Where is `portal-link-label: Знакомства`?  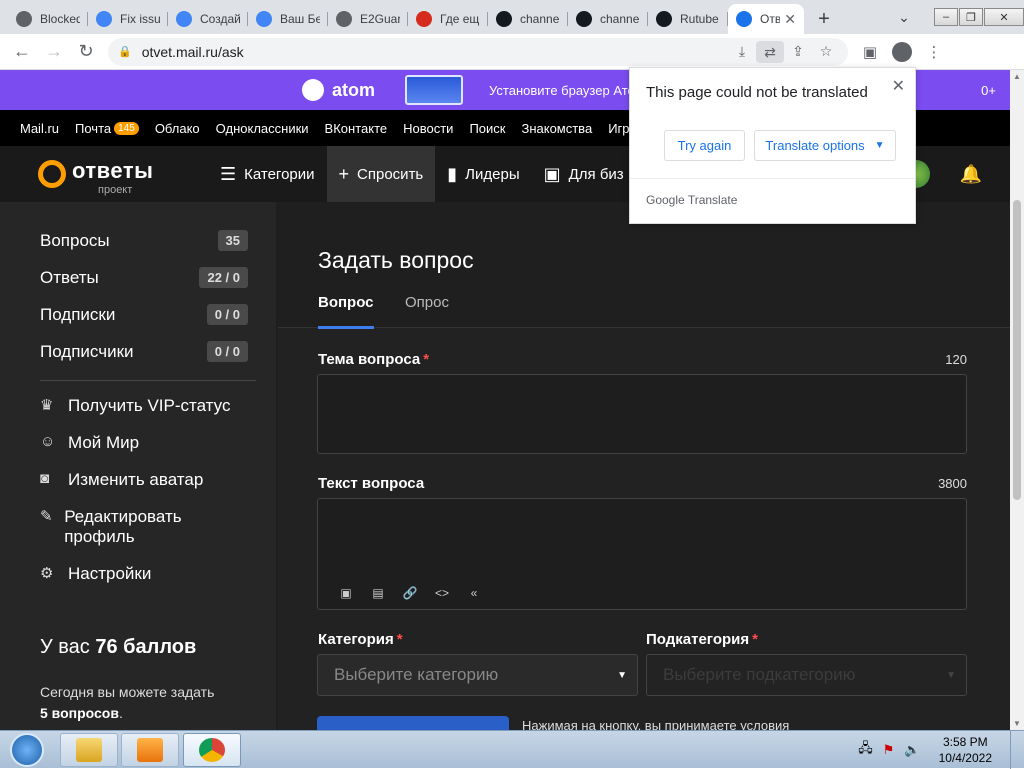 portal-link-label: Знакомства is located at coordinates (557, 128).